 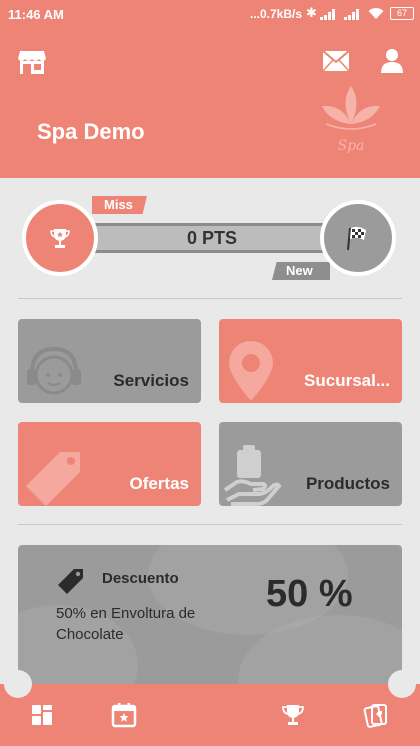 I want to click on nav-rewards, so click(x=293, y=715).